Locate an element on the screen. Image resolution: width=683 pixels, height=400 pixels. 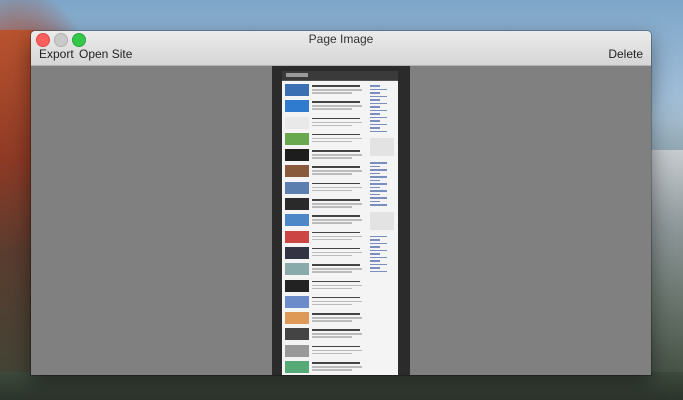
preview-article-list is located at coordinates (325, 229).